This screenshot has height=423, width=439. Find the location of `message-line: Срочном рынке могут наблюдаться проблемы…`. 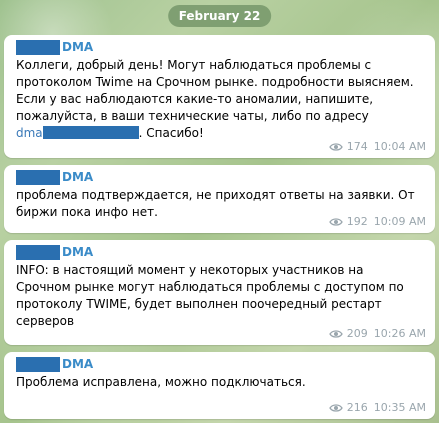

message-line: Срочном рынке могут наблюдаться проблемы… is located at coordinates (210, 287).